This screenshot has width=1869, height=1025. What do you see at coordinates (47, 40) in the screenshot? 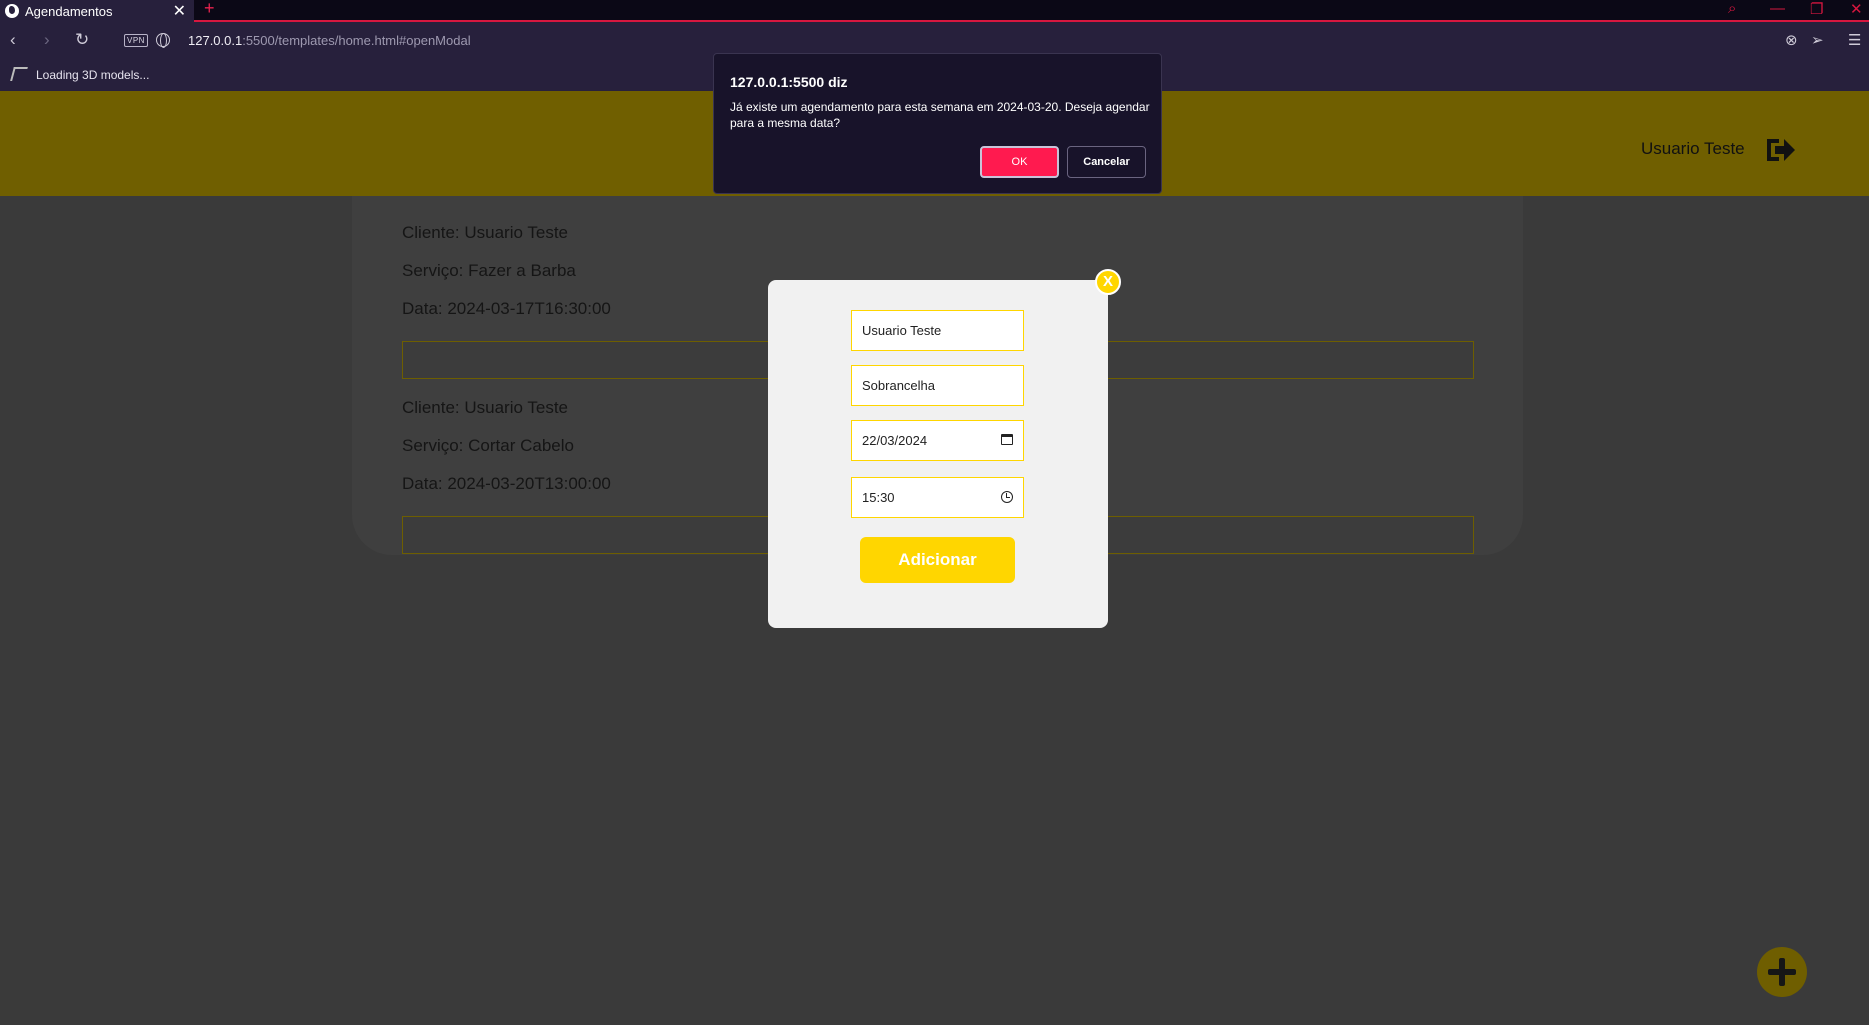
I see `forward-icon: ›` at bounding box center [47, 40].